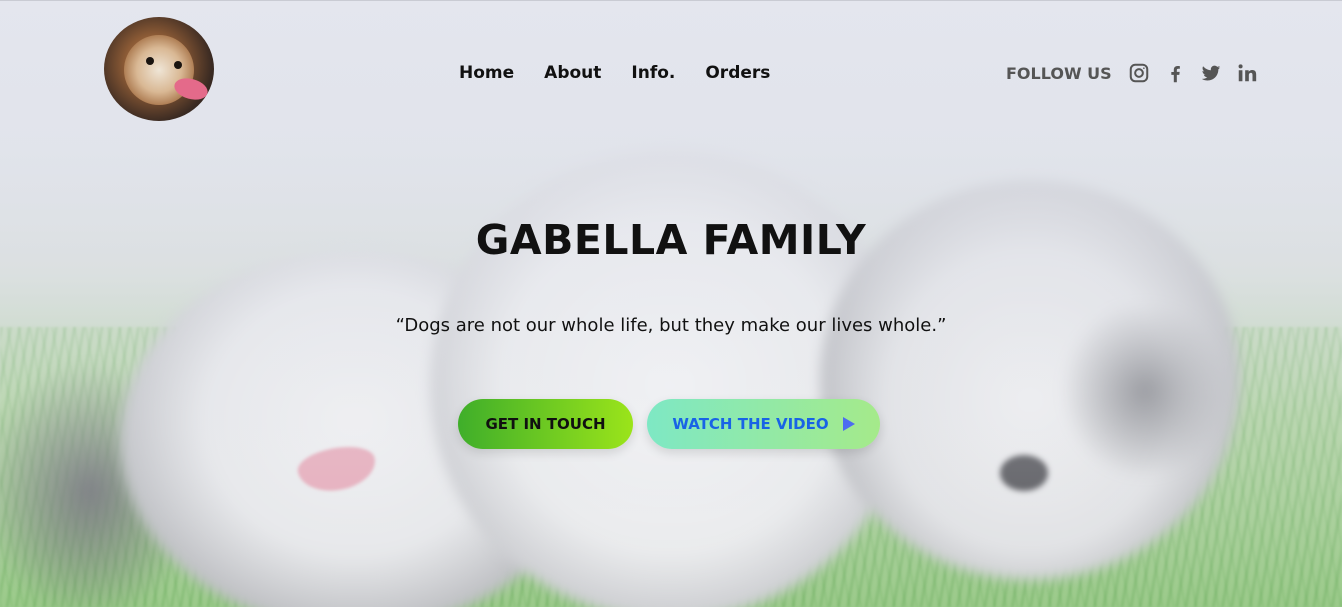 Image resolution: width=1342 pixels, height=607 pixels. What do you see at coordinates (1193, 73) in the screenshot?
I see `social-links` at bounding box center [1193, 73].